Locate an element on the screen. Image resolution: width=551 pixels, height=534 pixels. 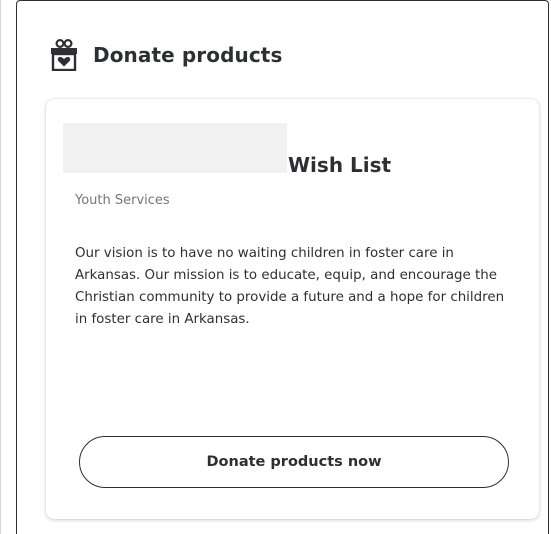
section-title: Donate products is located at coordinates (188, 55).